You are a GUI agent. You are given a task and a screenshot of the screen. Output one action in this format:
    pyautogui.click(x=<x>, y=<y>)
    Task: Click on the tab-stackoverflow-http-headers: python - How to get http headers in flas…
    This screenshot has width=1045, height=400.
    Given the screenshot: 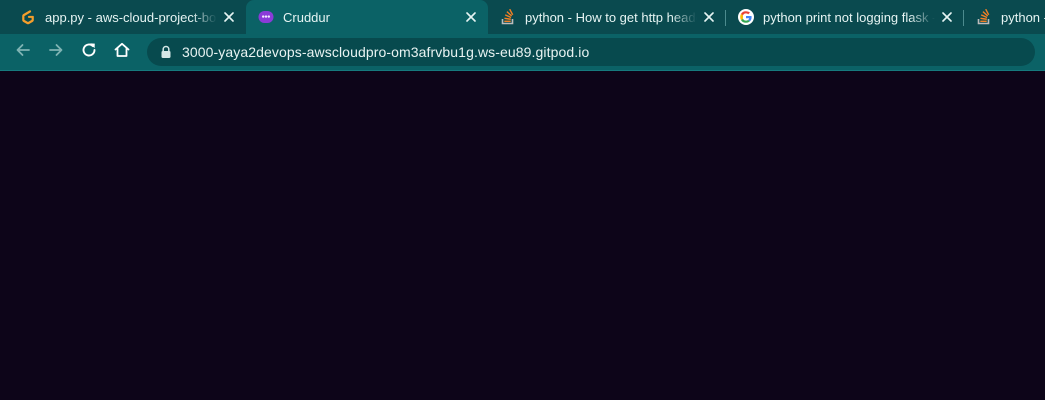 What is the action you would take?
    pyautogui.click(x=607, y=17)
    